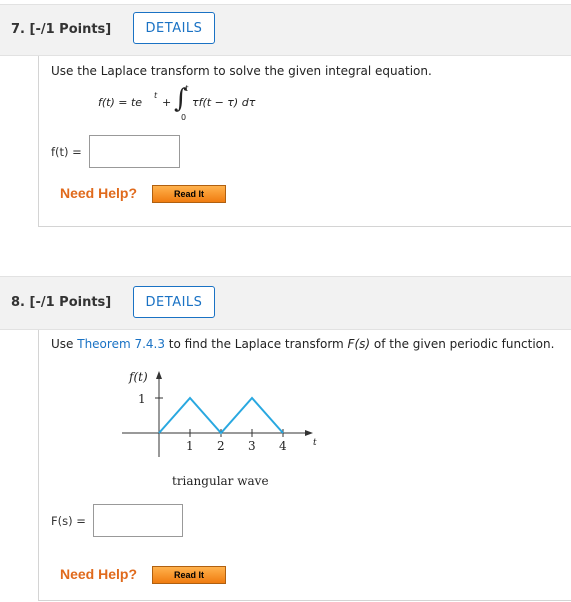 The height and width of the screenshot is (602, 571). I want to click on q7-answer-field, so click(134, 151).